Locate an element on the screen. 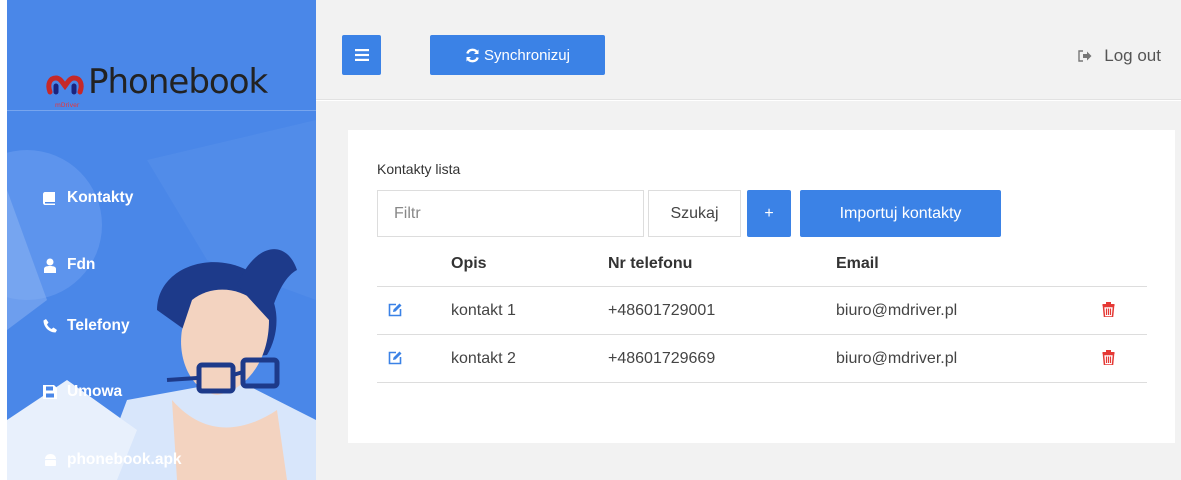 The image size is (1181, 480). column-header-phone: Nr telefonu is located at coordinates (650, 263).